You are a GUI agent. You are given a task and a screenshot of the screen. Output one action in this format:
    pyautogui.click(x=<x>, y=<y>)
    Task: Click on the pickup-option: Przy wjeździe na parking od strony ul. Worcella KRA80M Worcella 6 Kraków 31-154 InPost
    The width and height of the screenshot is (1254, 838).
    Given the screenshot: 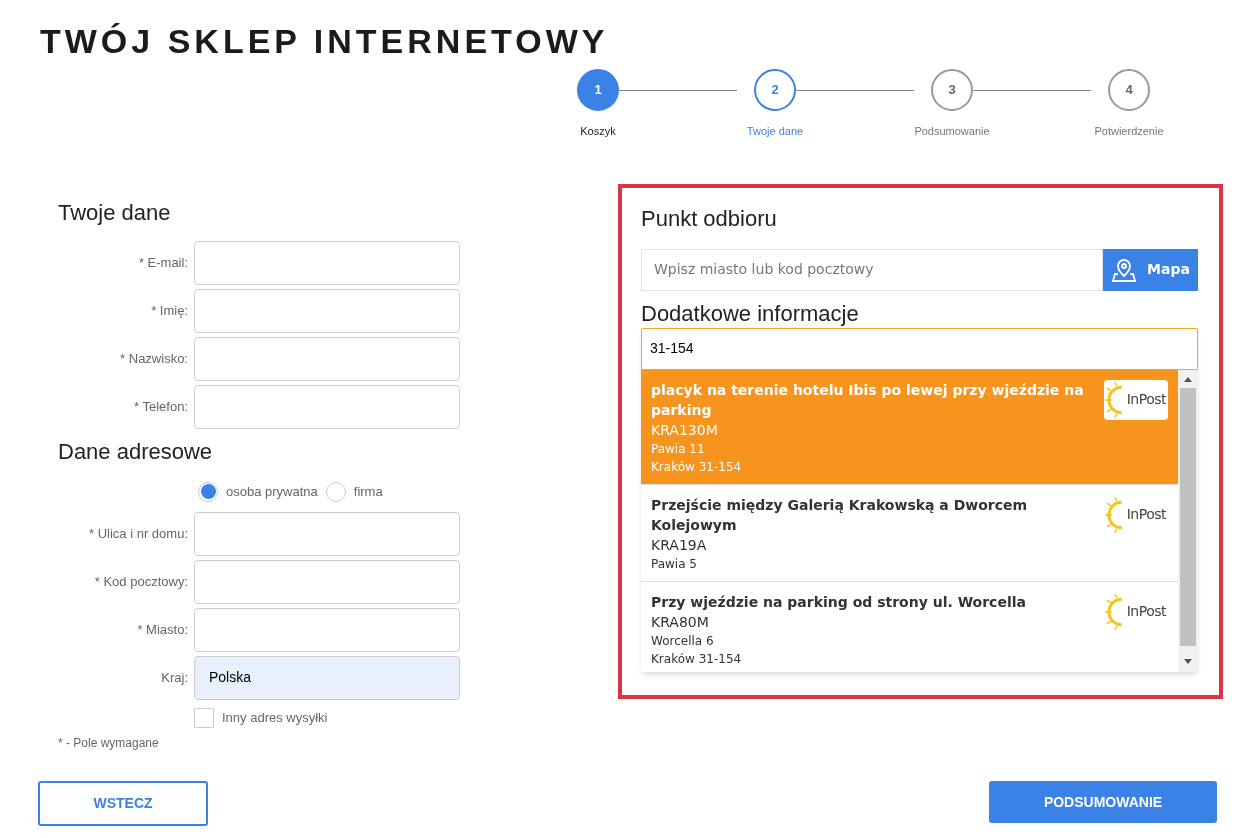 What is the action you would take?
    pyautogui.click(x=909, y=626)
    